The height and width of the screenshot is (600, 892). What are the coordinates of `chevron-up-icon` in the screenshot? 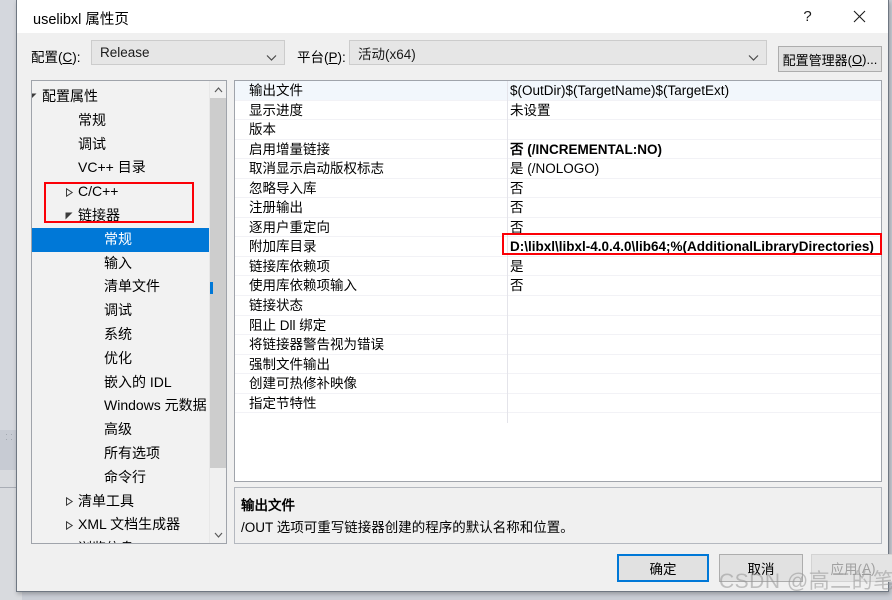 It's located at (218, 89).